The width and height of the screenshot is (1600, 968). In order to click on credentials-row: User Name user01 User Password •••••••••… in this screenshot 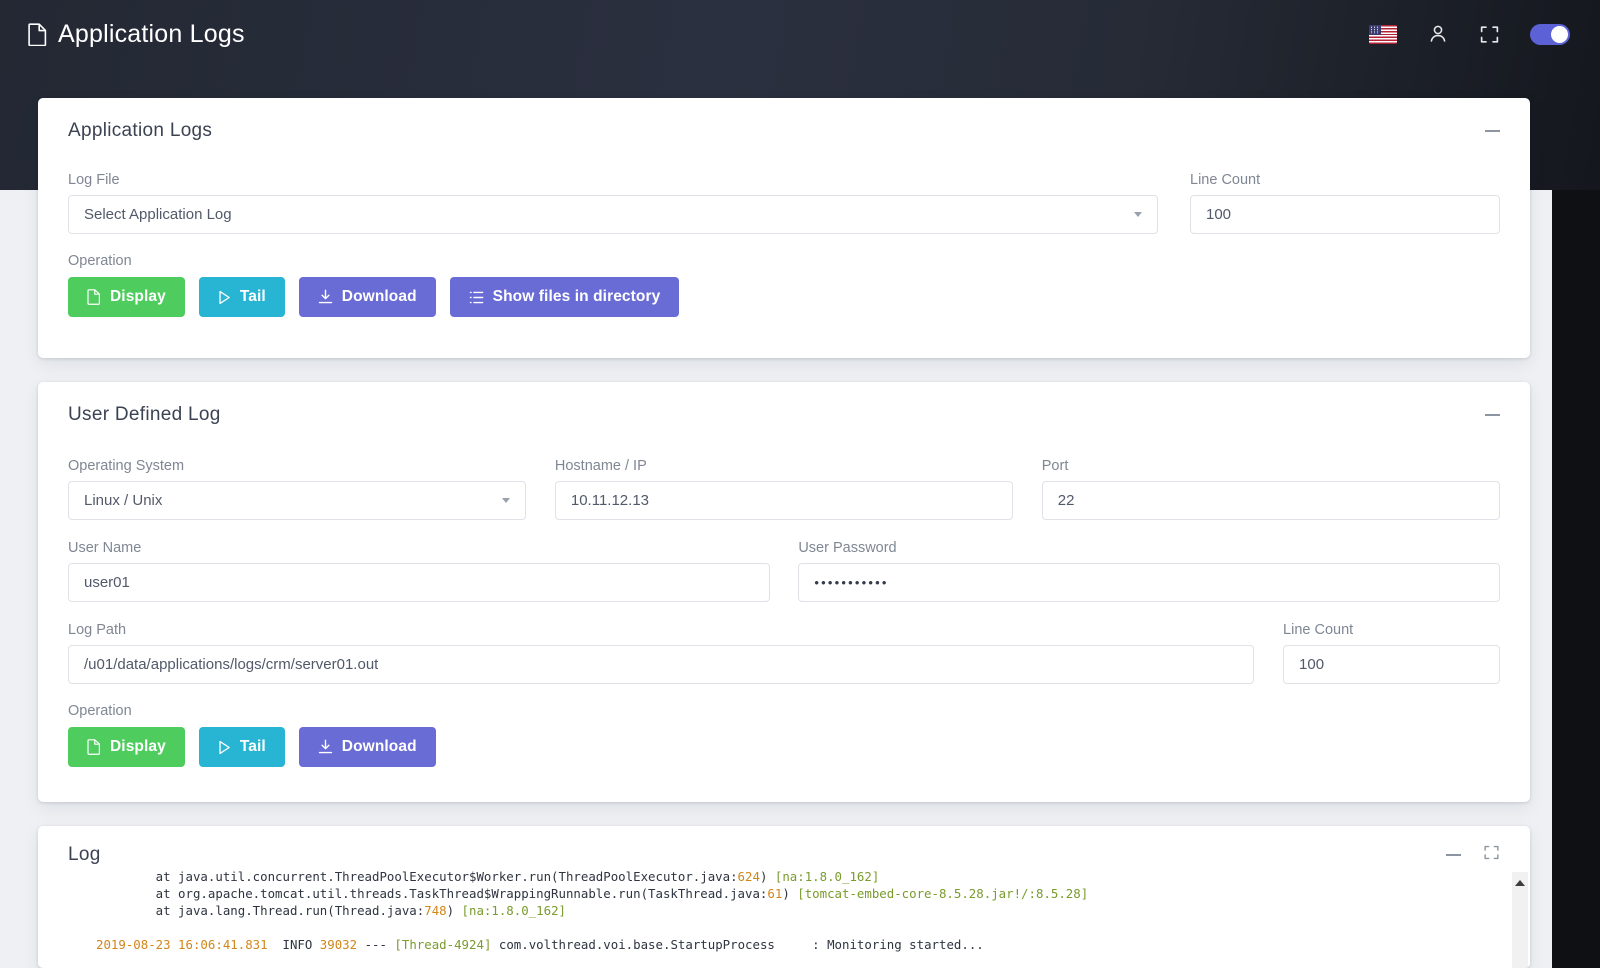, I will do `click(784, 571)`.